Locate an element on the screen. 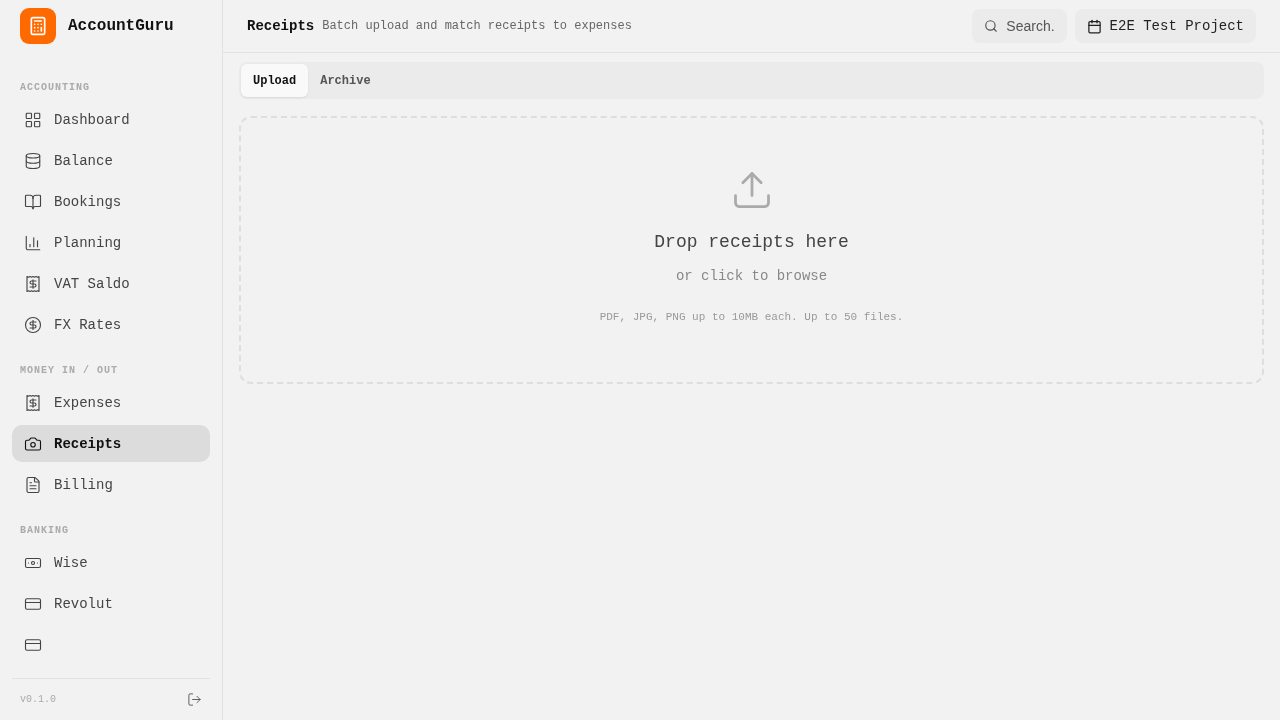  dropzone-title: Drop receipts here is located at coordinates (751, 242).